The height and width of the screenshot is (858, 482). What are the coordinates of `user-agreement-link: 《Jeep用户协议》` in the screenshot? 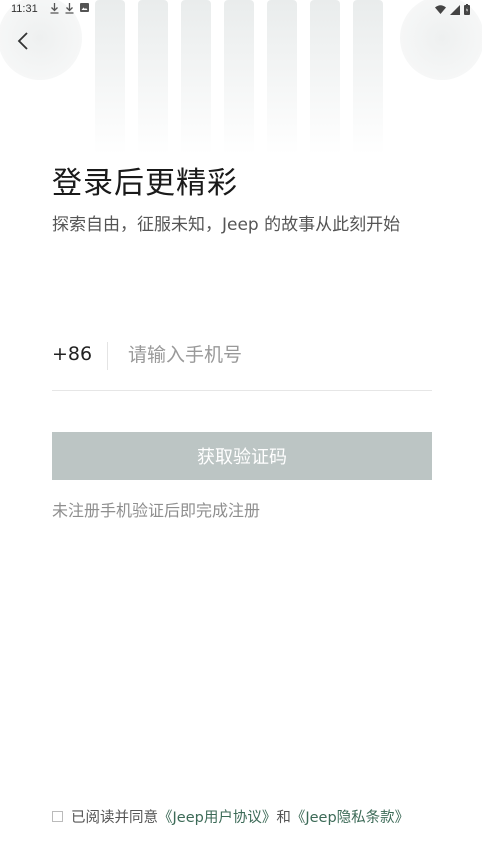 It's located at (217, 816).